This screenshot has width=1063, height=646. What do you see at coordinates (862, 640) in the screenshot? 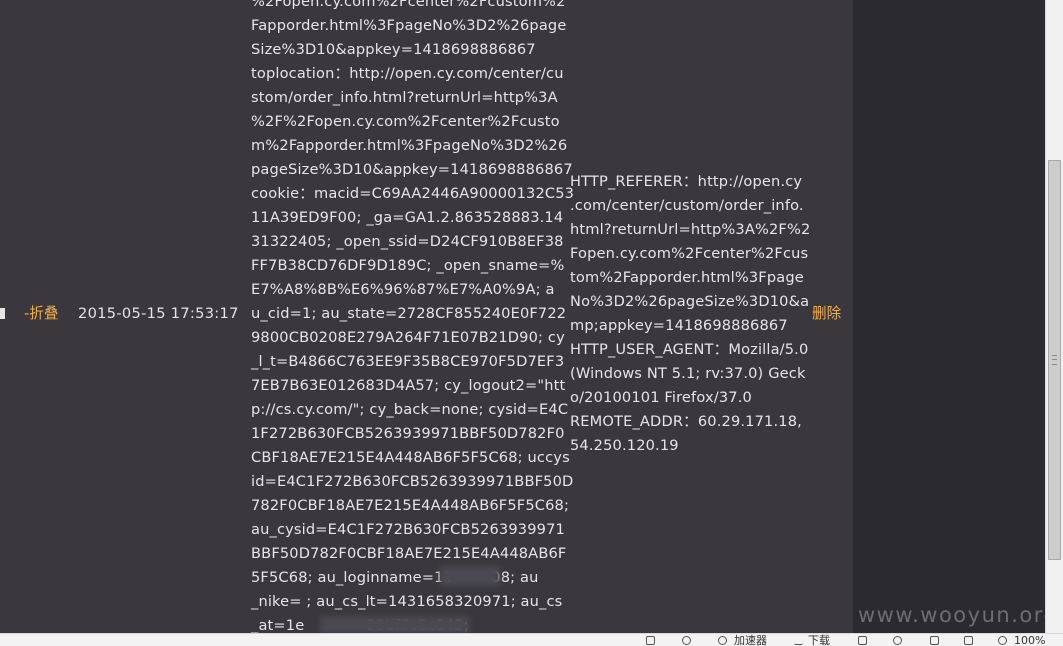
I see `window-icon` at bounding box center [862, 640].